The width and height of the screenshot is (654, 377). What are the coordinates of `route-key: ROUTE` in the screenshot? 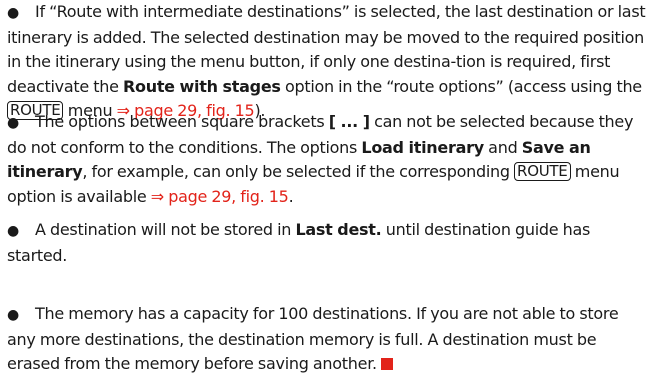 It's located at (542, 171).